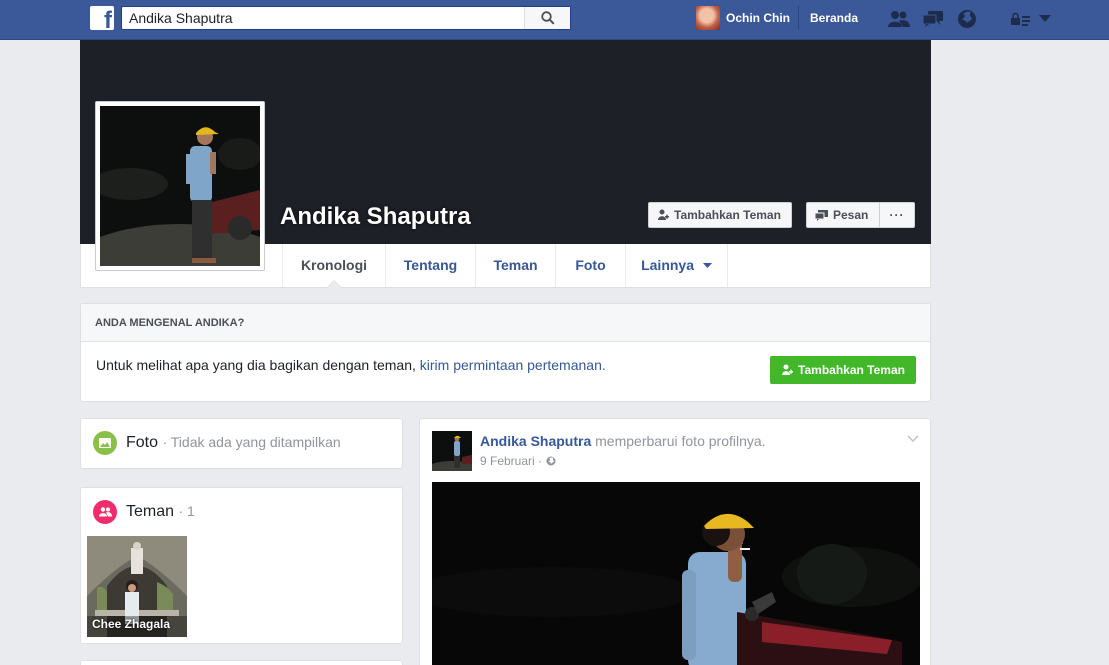  I want to click on add-friend-button: Tambahkan Teman, so click(720, 215).